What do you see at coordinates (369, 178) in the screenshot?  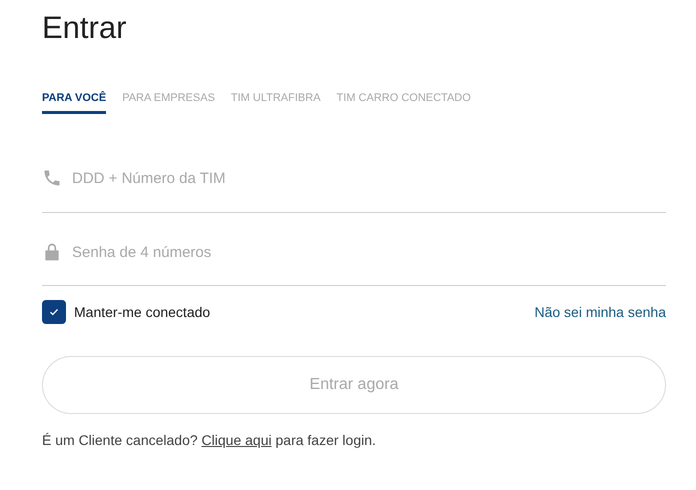 I see `input-field: DDD + Número da TIM` at bounding box center [369, 178].